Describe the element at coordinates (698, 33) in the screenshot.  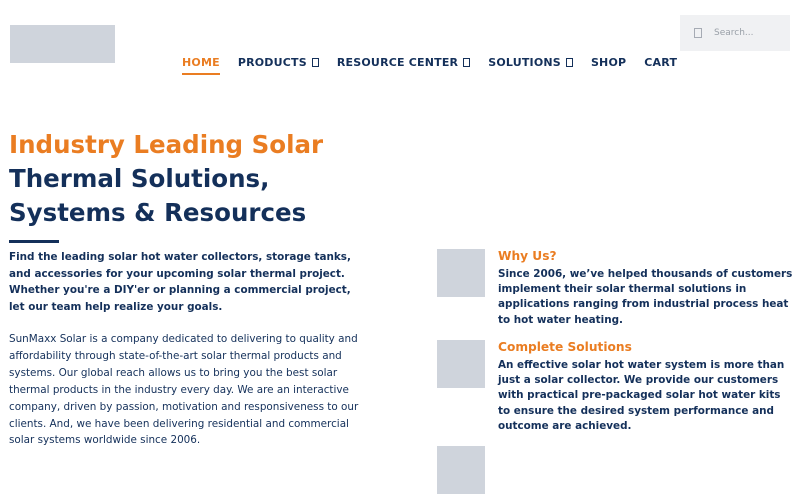
I see `search-icon` at that location.